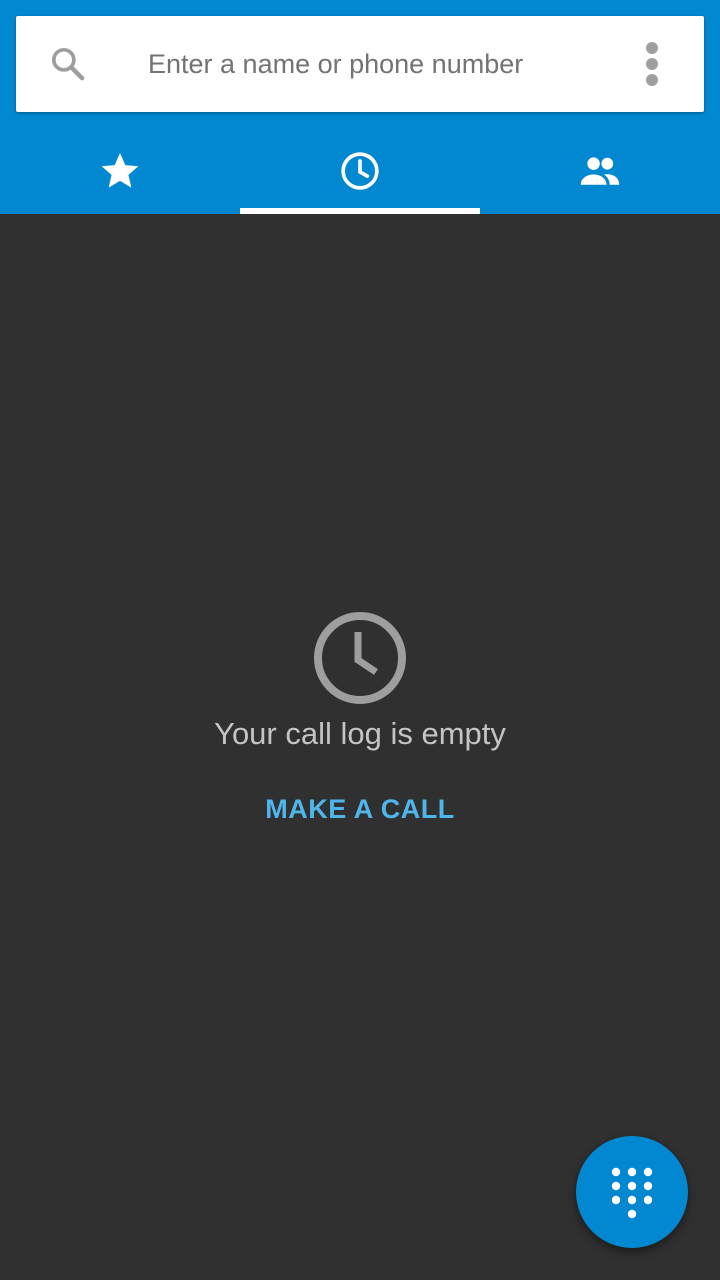  I want to click on dialpad-icon, so click(632, 1193).